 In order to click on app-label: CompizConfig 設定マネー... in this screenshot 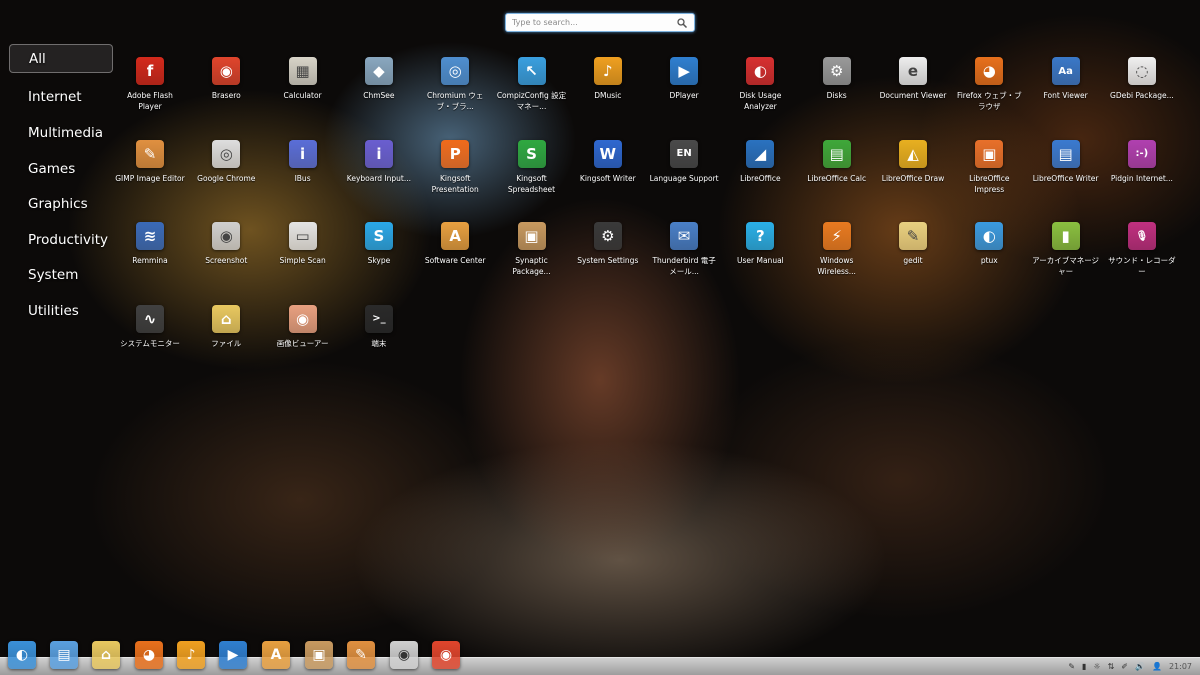, I will do `click(531, 101)`.